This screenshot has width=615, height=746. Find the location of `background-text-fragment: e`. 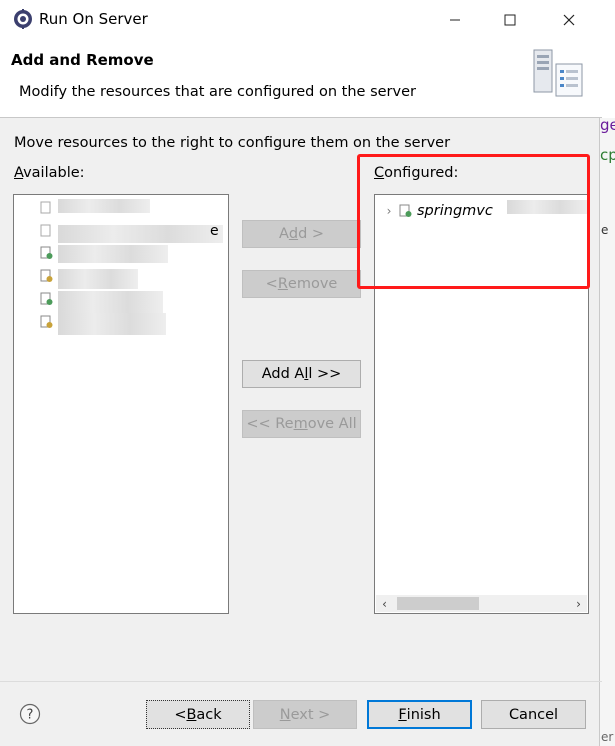

background-text-fragment: e is located at coordinates (605, 230).